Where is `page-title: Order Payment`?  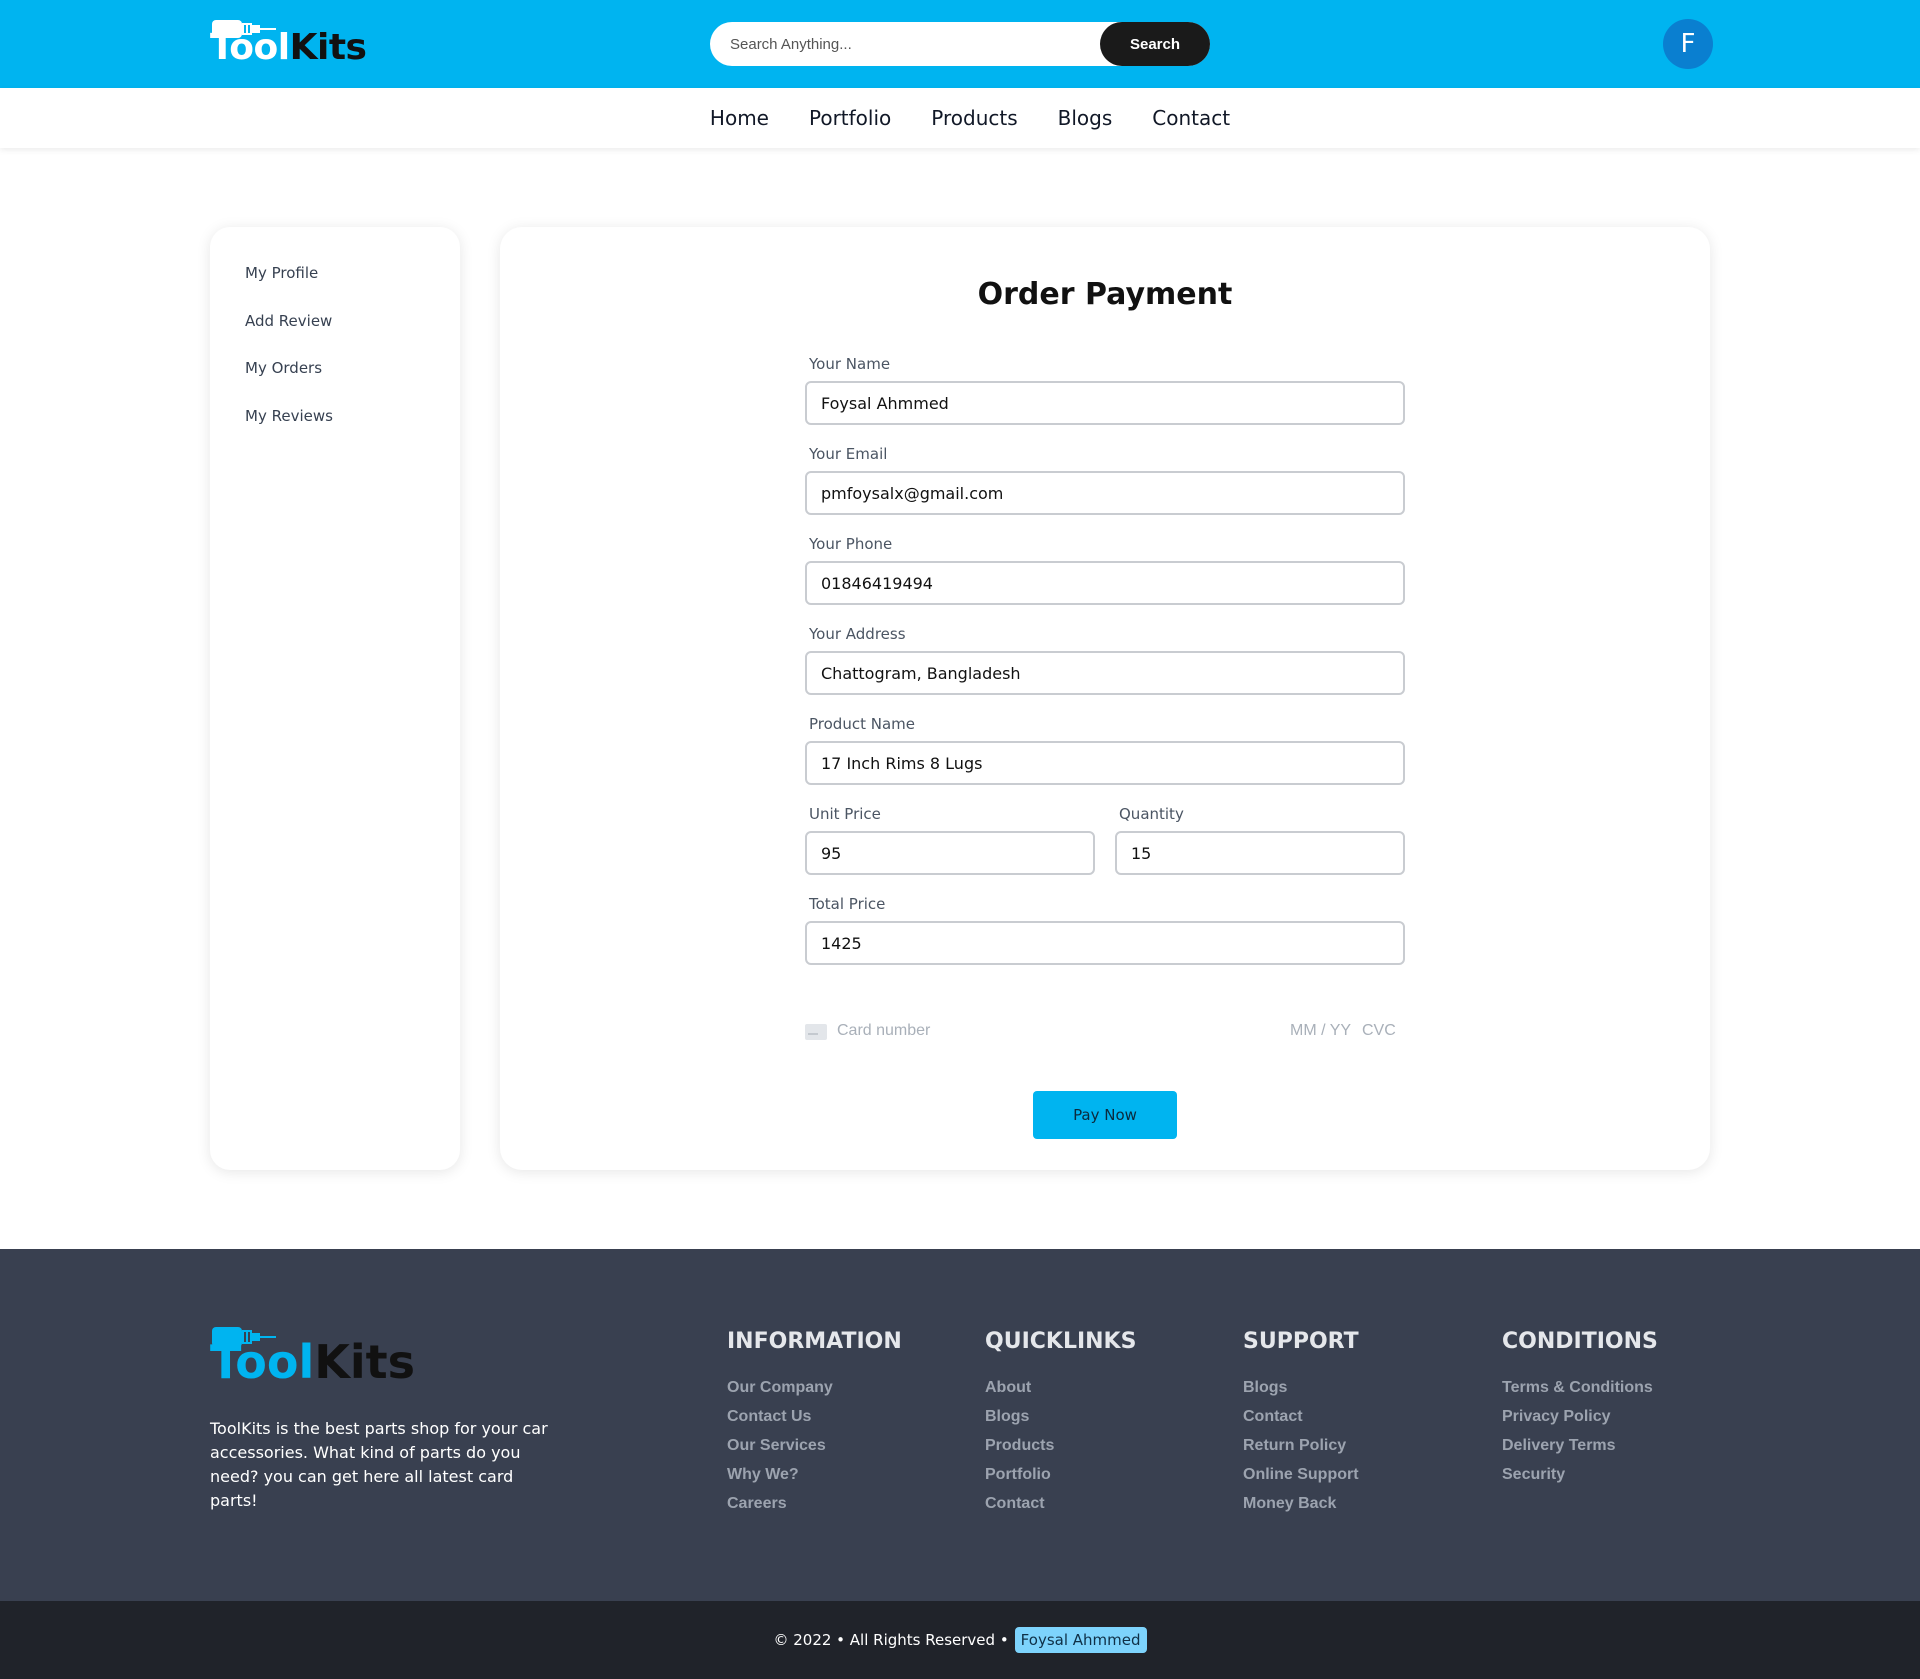
page-title: Order Payment is located at coordinates (1105, 294).